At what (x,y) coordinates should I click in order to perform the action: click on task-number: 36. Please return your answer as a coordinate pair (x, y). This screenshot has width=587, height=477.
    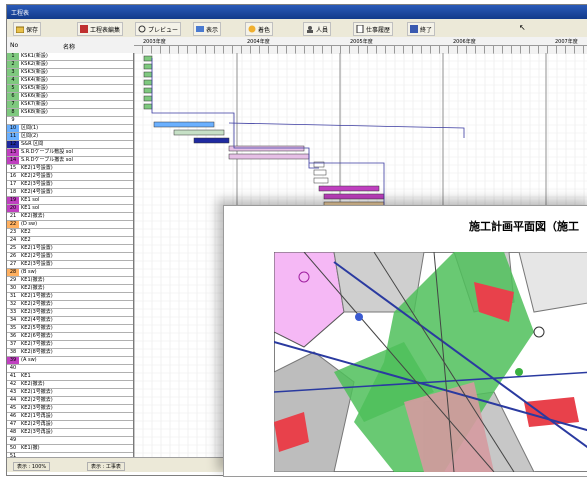
    Looking at the image, I should click on (13, 336).